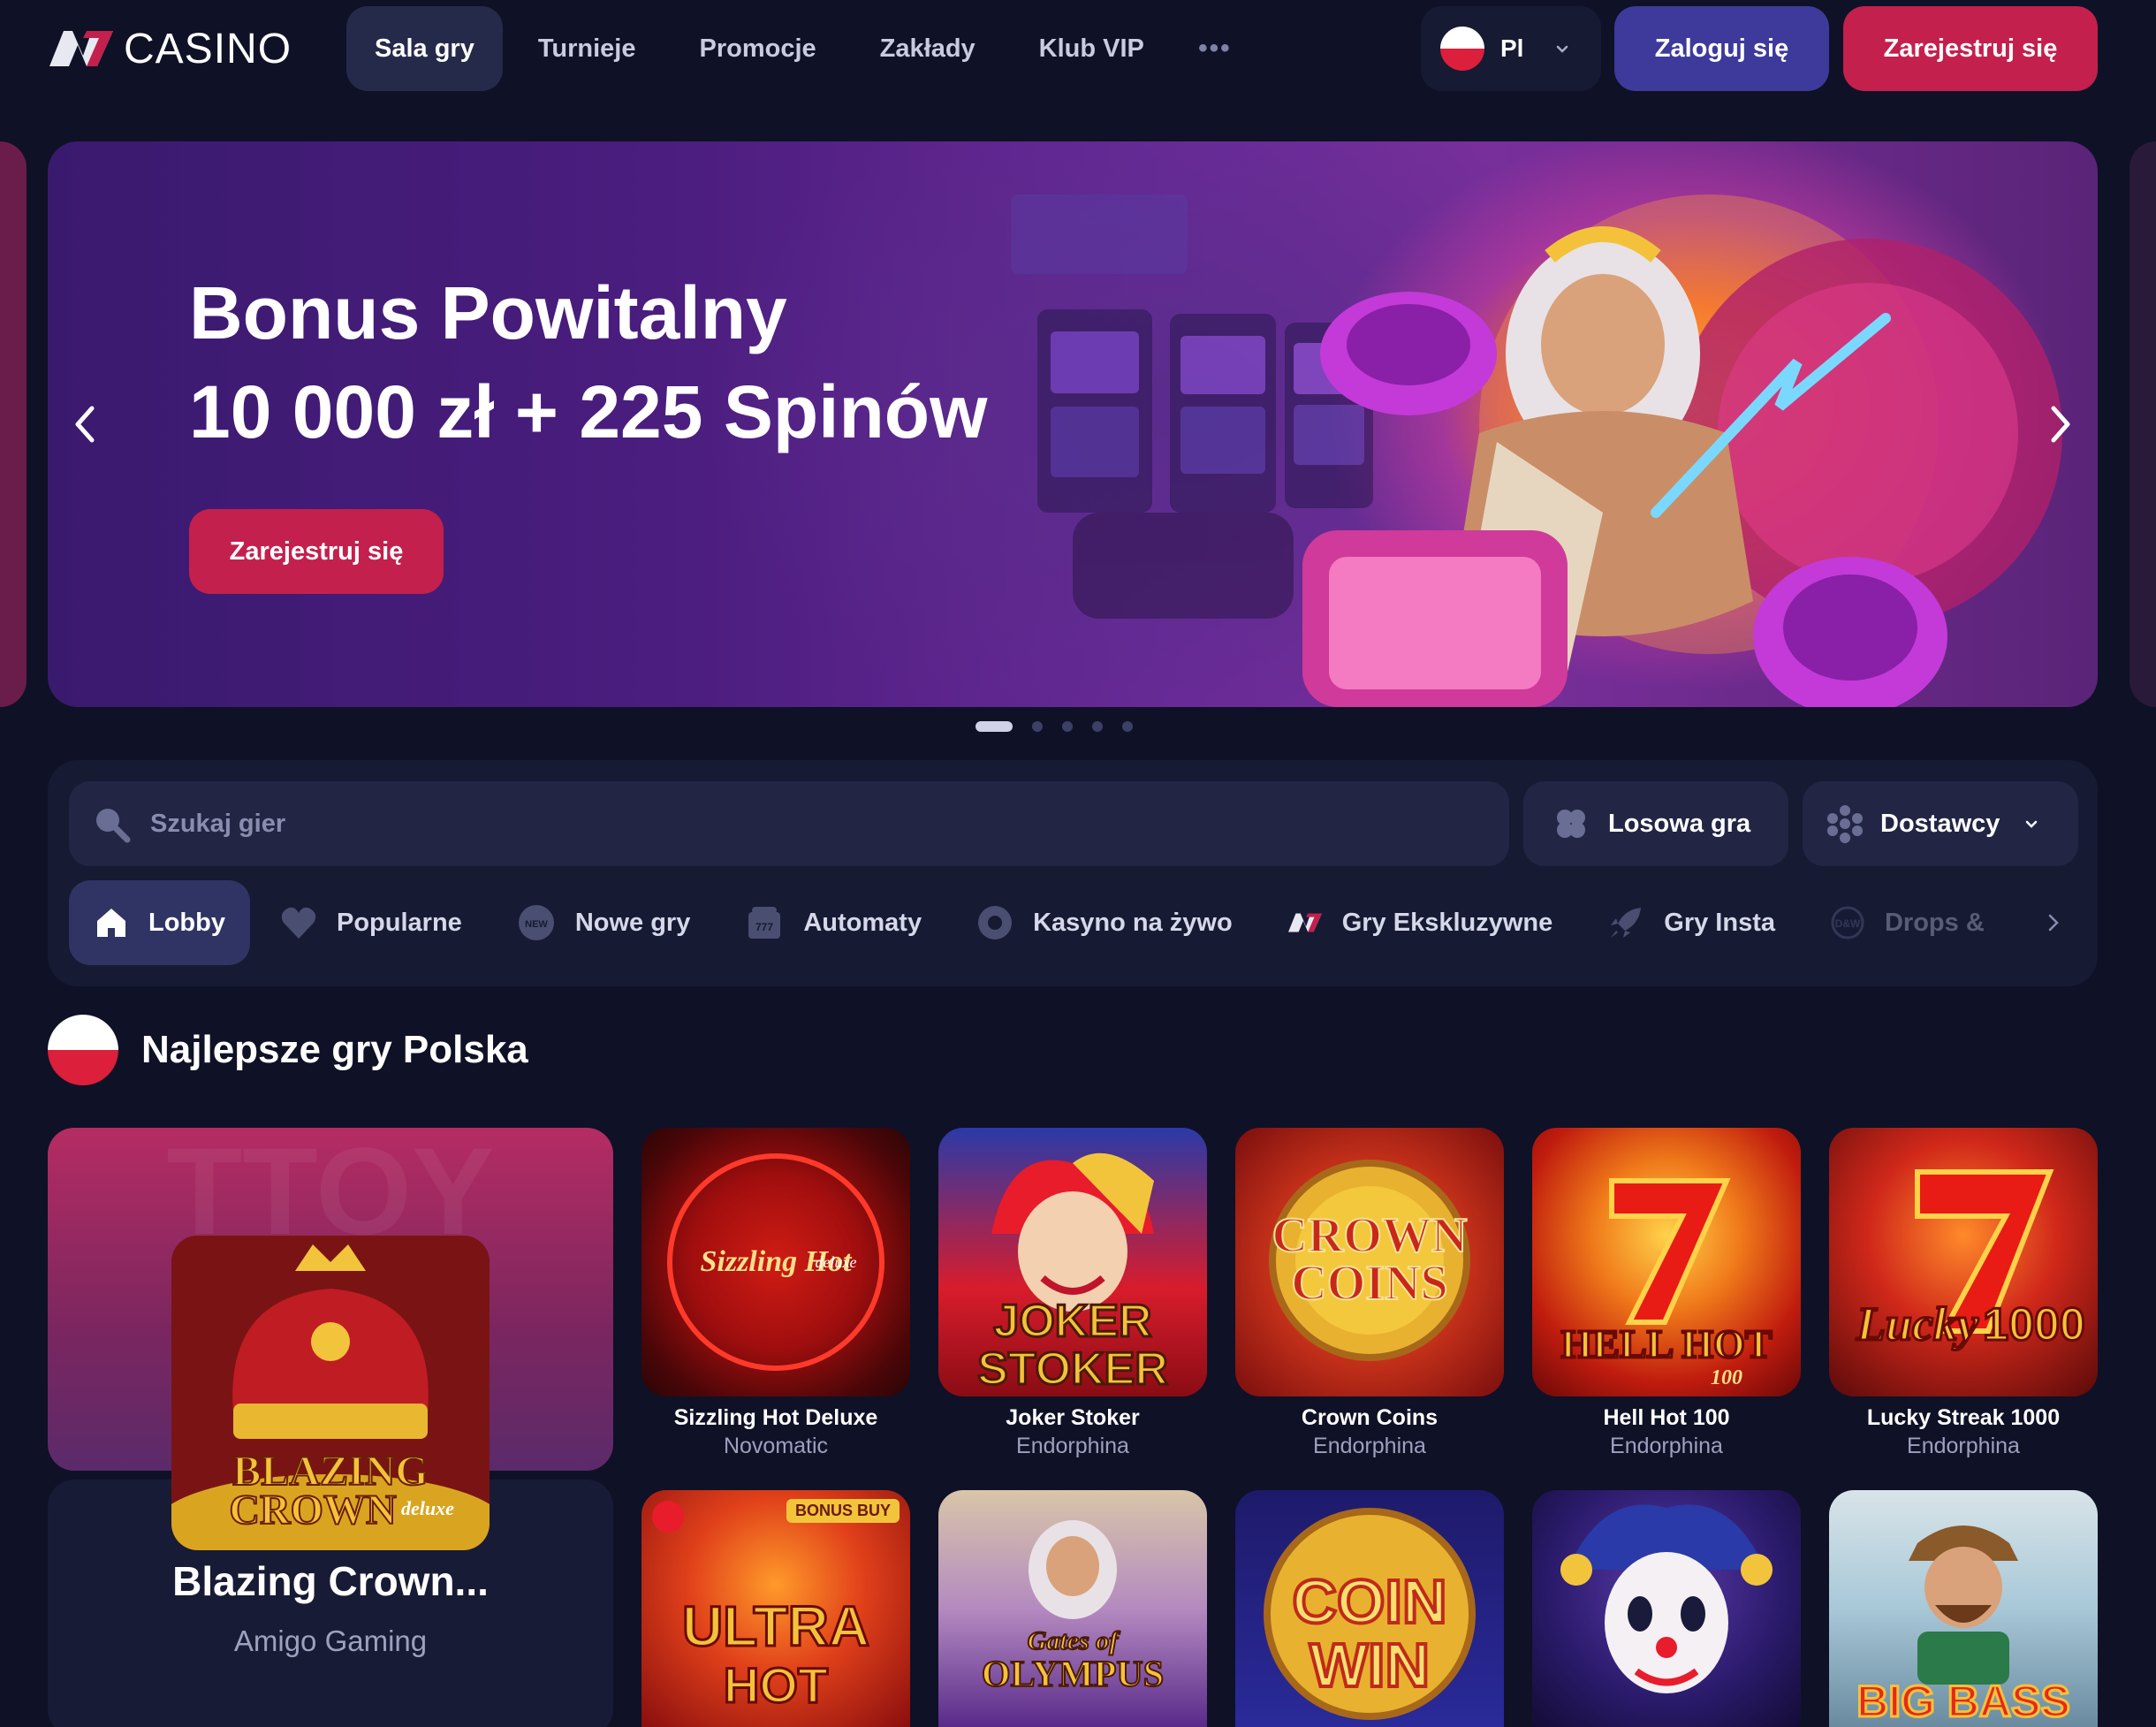 The height and width of the screenshot is (1727, 2156). Describe the element at coordinates (1074, 1640) in the screenshot. I see `tile-art-title: Gates of` at that location.